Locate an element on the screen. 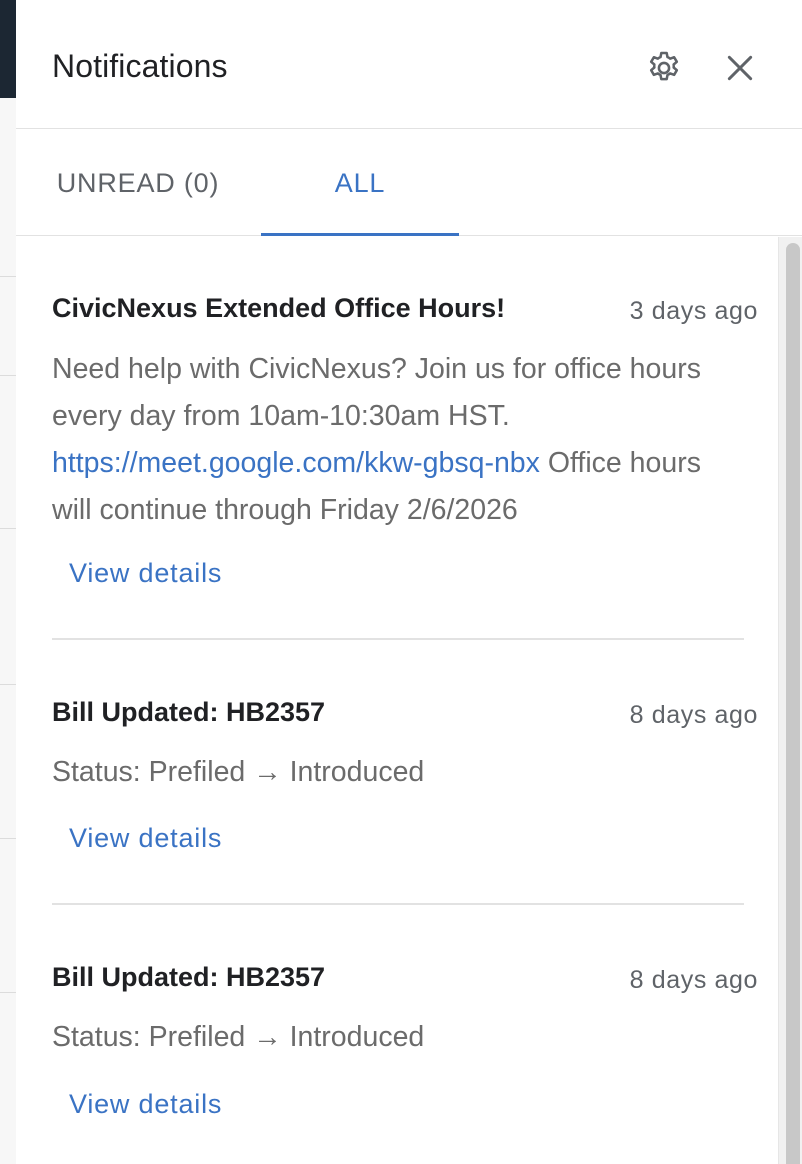 This screenshot has height=1164, width=802. settings-button is located at coordinates (664, 68).